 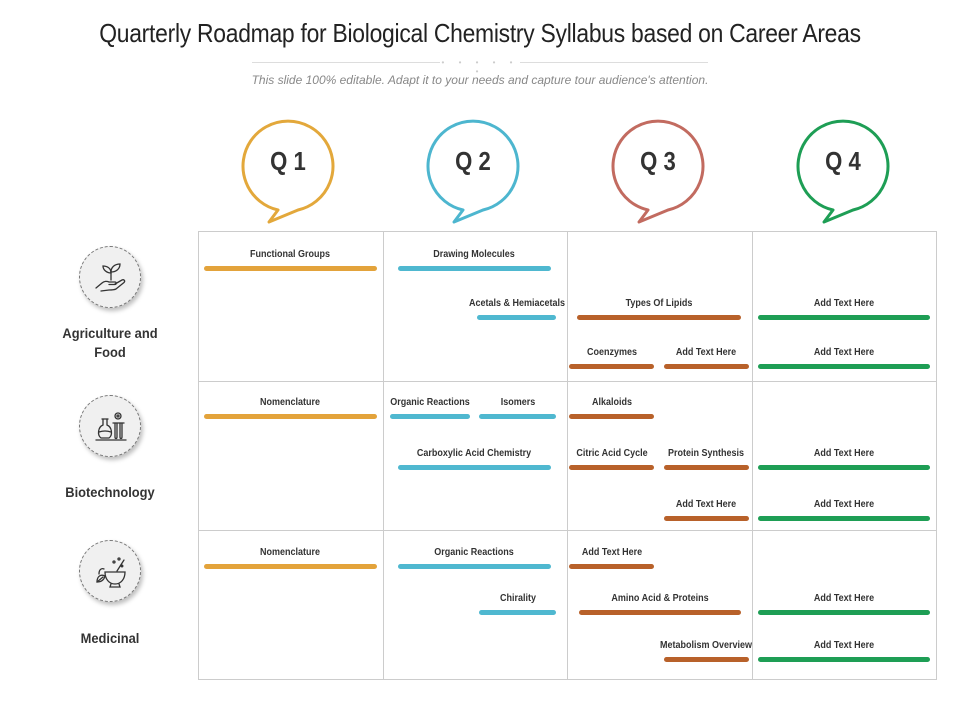 I want to click on quarter-label: Q 2, so click(x=473, y=161).